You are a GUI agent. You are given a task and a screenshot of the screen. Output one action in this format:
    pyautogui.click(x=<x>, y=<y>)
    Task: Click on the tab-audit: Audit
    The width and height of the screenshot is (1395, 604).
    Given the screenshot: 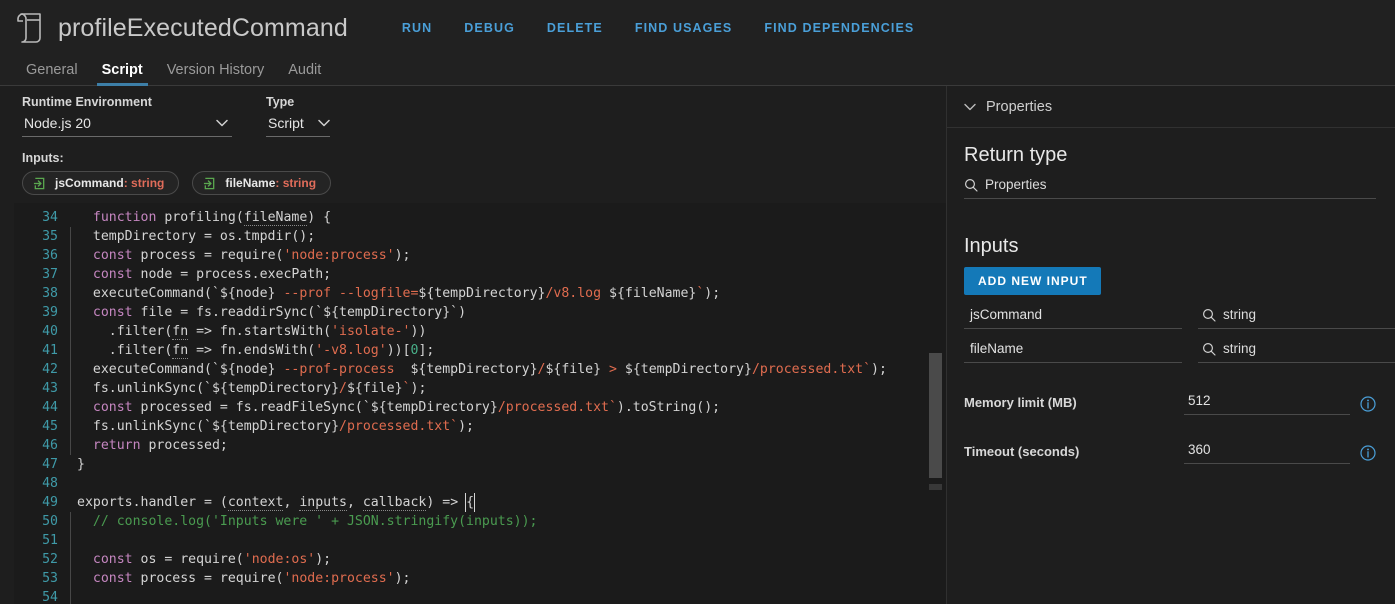 What is the action you would take?
    pyautogui.click(x=304, y=73)
    